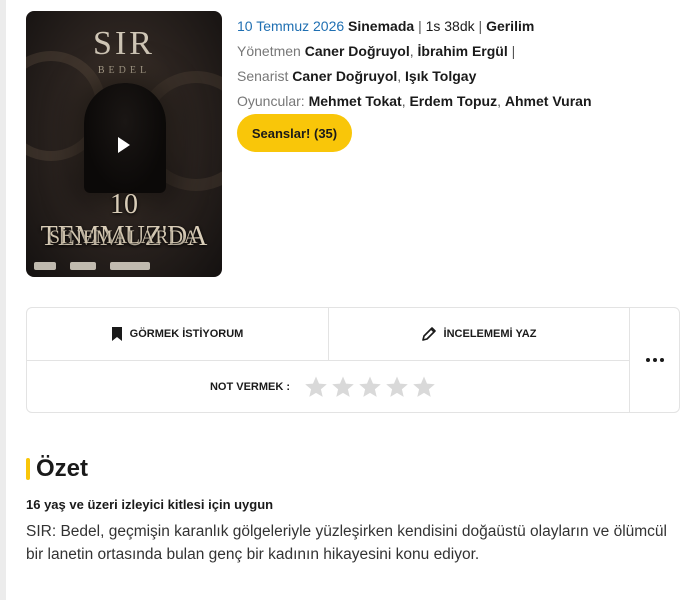 The width and height of the screenshot is (693, 600). What do you see at coordinates (130, 266) in the screenshot?
I see `distributor-logo` at bounding box center [130, 266].